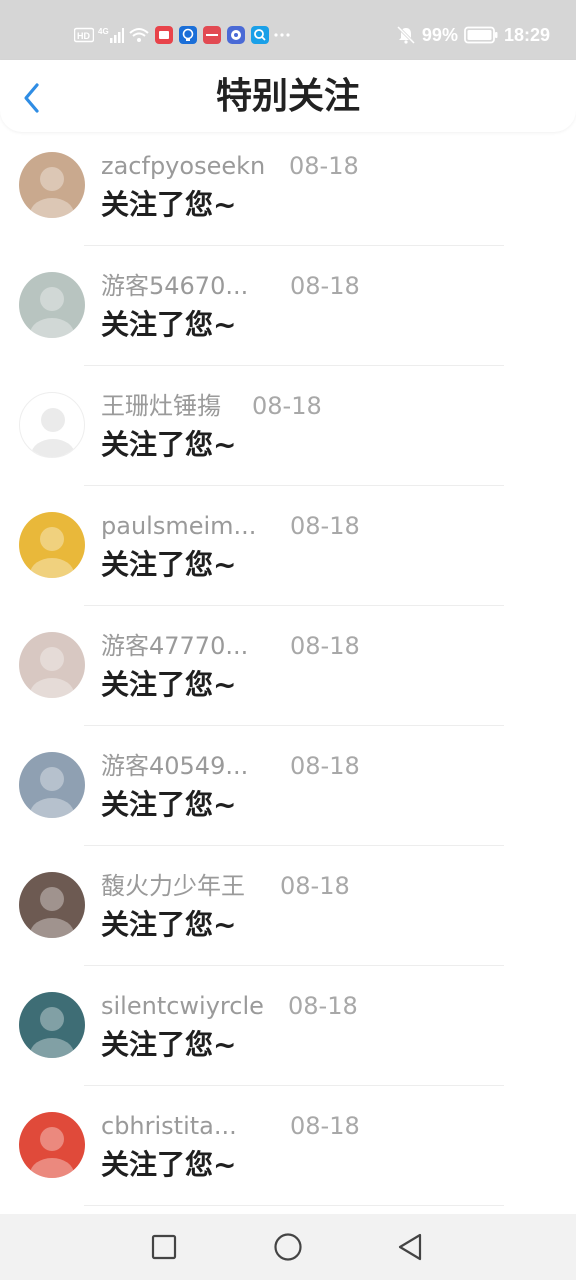  What do you see at coordinates (173, 886) in the screenshot?
I see `username: 馥火力少年王` at bounding box center [173, 886].